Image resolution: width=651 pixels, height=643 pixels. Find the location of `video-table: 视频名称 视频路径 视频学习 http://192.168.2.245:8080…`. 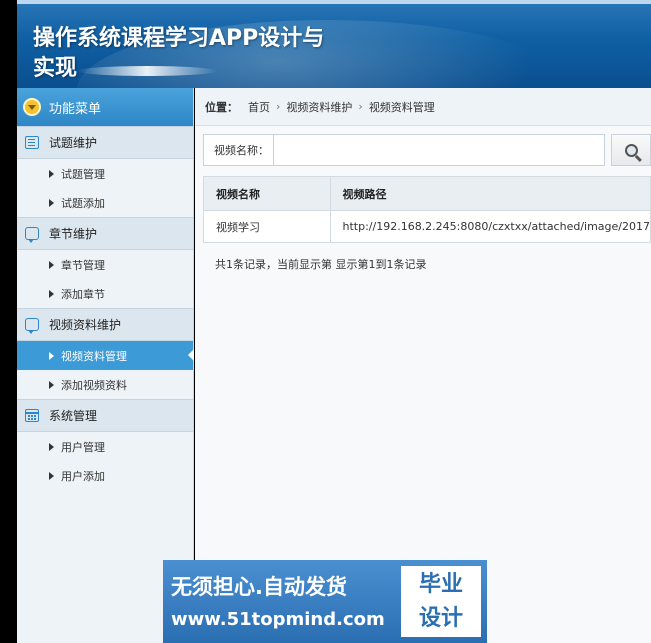

video-table: 视频名称 视频路径 视频学习 http://192.168.2.245:8080… is located at coordinates (427, 209).